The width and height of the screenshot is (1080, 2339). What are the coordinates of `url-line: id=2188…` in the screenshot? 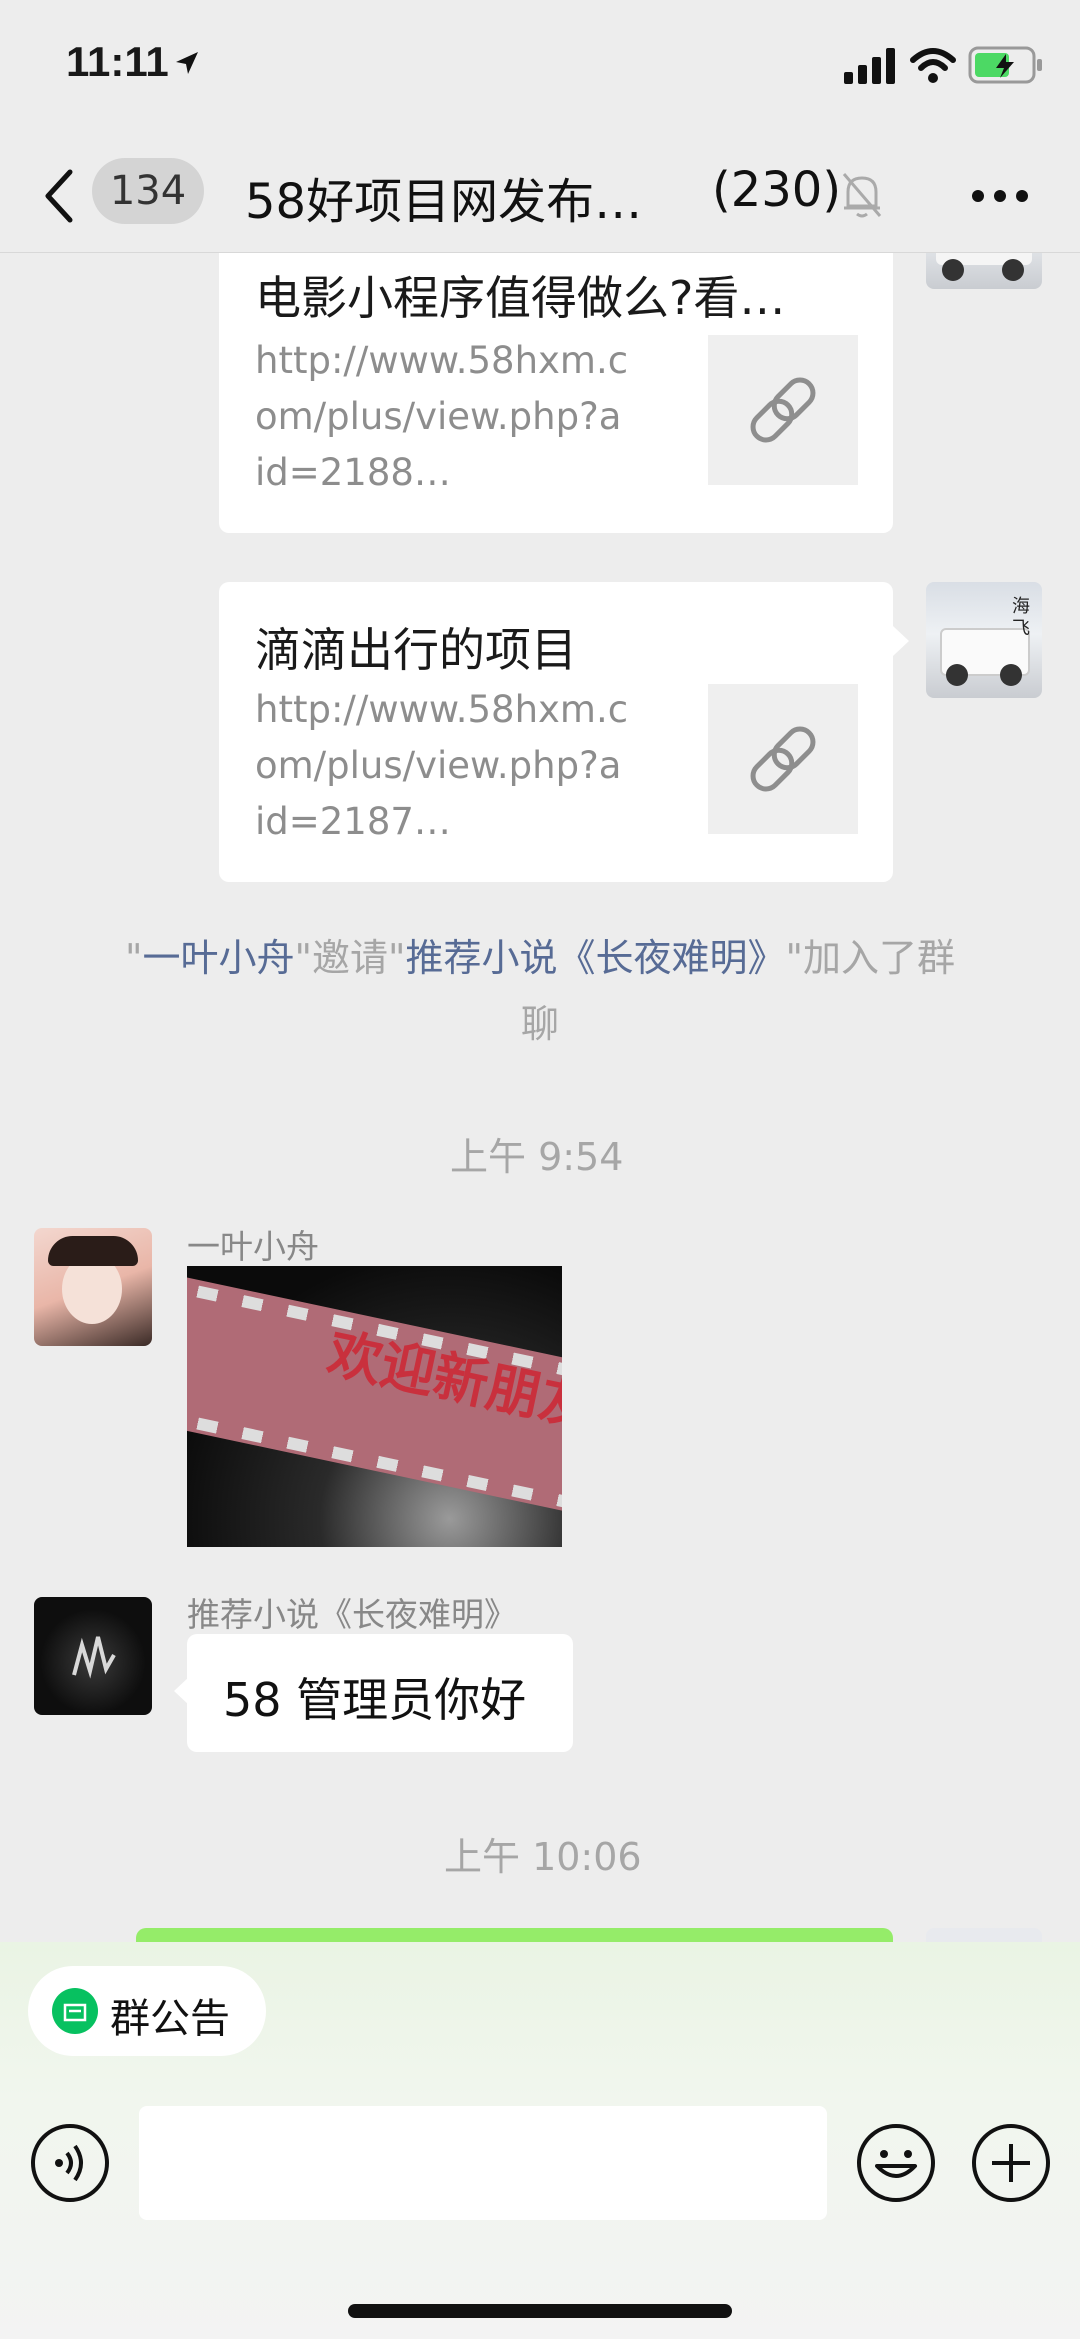 It's located at (353, 472).